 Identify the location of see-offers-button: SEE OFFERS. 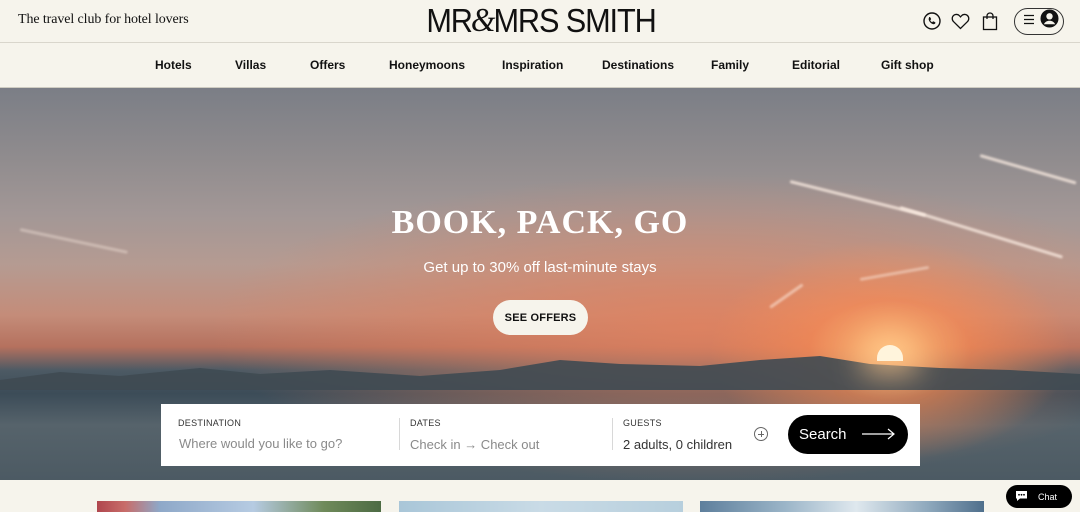
(540, 317).